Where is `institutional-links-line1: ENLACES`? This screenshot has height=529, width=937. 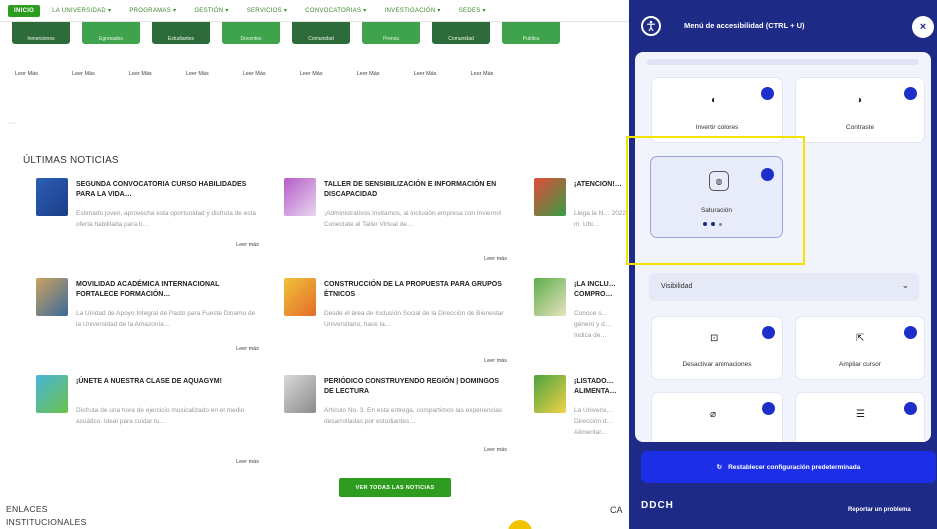
institutional-links-line1: ENLACES is located at coordinates (27, 509).